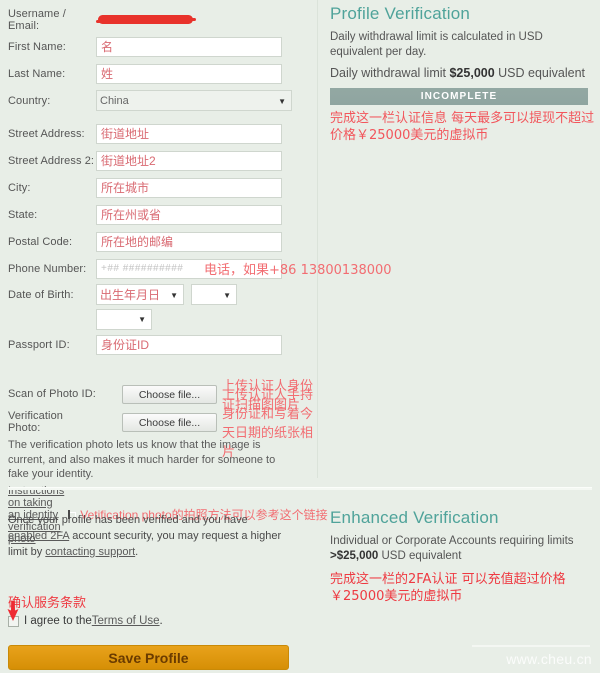 Image resolution: width=600 pixels, height=673 pixels. What do you see at coordinates (158, 319) in the screenshot?
I see `form-row-date-of-birth-year: ▼` at bounding box center [158, 319].